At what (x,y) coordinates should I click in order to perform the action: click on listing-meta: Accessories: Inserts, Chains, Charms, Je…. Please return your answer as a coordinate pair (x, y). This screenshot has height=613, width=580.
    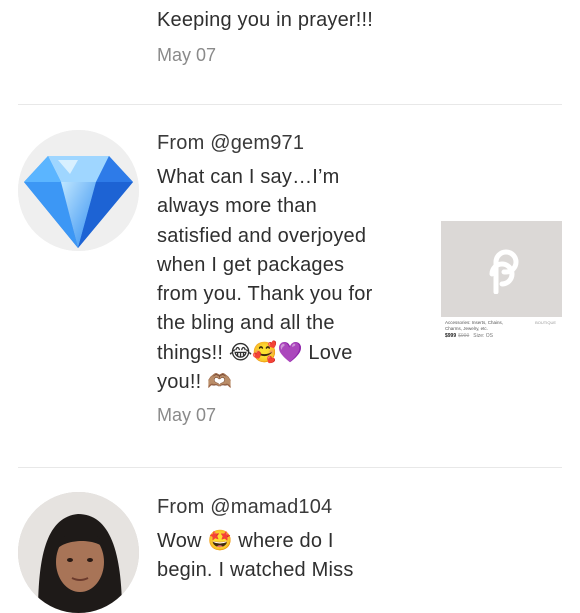
    Looking at the image, I should click on (501, 328).